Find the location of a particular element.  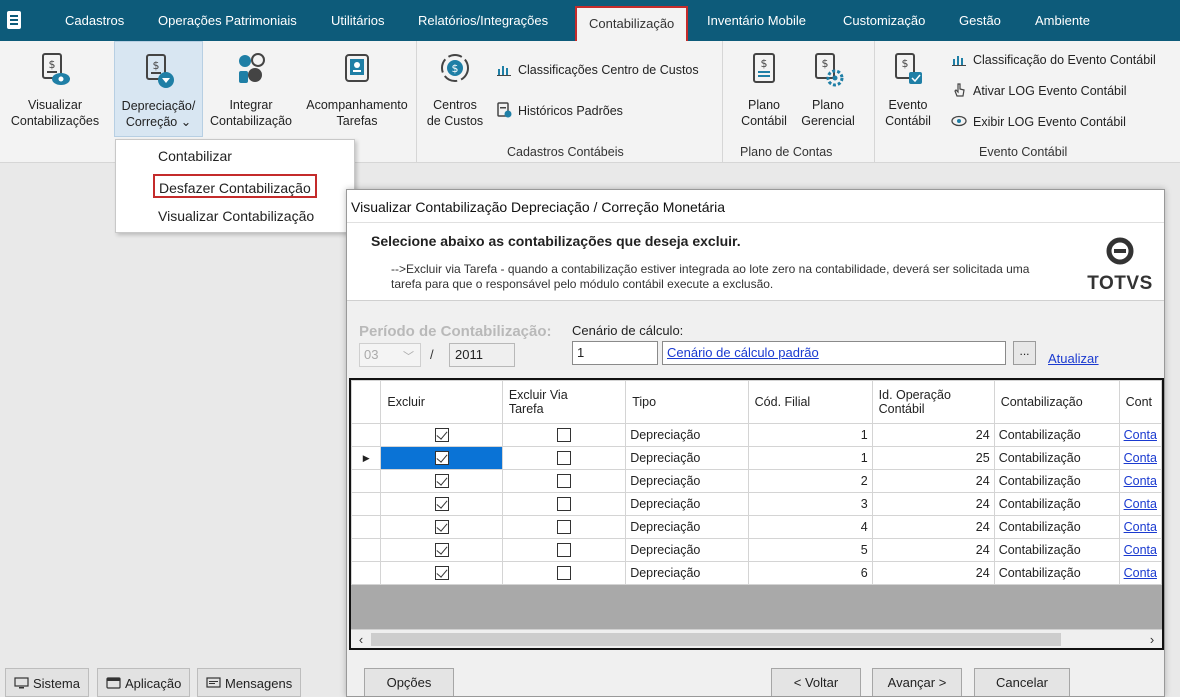

table-row: ▶ Depreciação 1 25 Contabilização Conta is located at coordinates (756, 458).